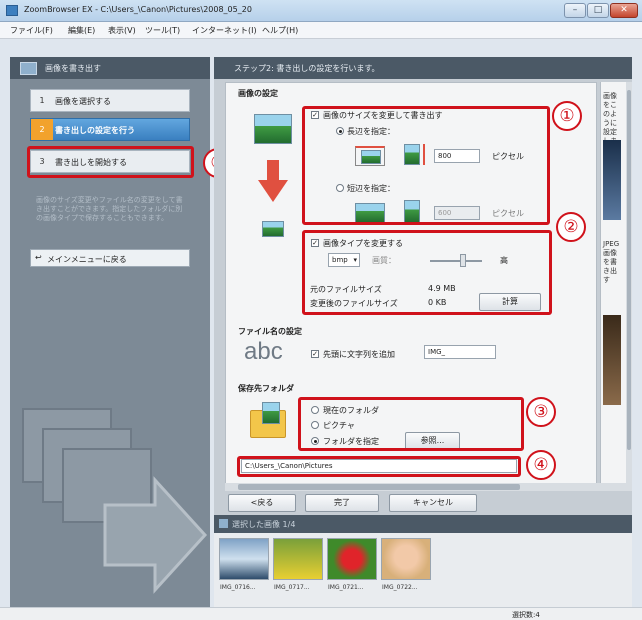 This screenshot has width=642, height=620. I want to click on step-label: 画像を選択する, so click(83, 101).